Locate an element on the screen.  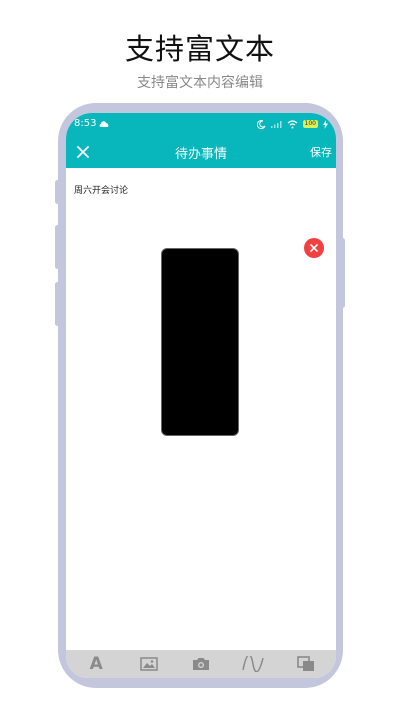
status-bar: 8:53 100 is located at coordinates (201, 124).